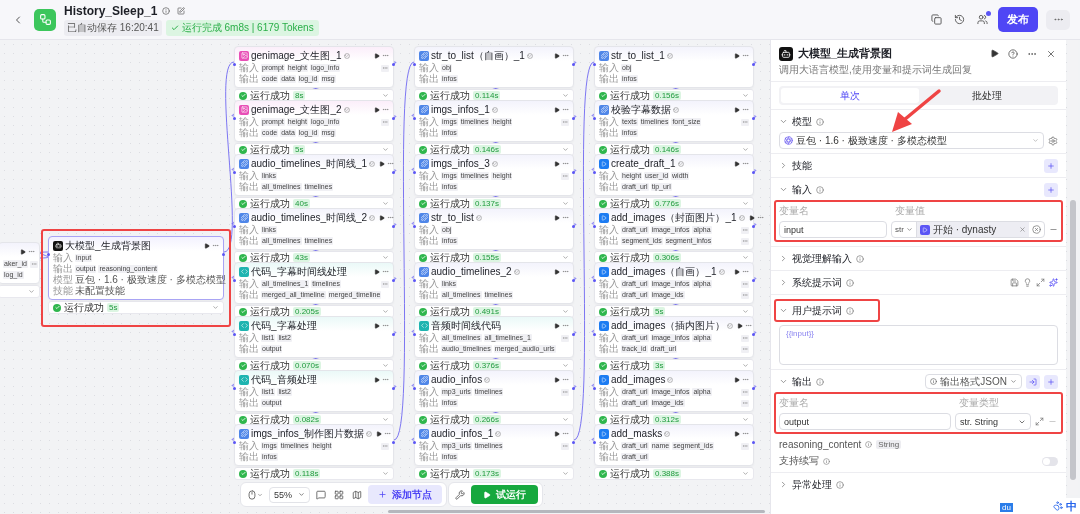  Describe the element at coordinates (1050, 461) in the screenshot. I see `toggle-switch` at that location.